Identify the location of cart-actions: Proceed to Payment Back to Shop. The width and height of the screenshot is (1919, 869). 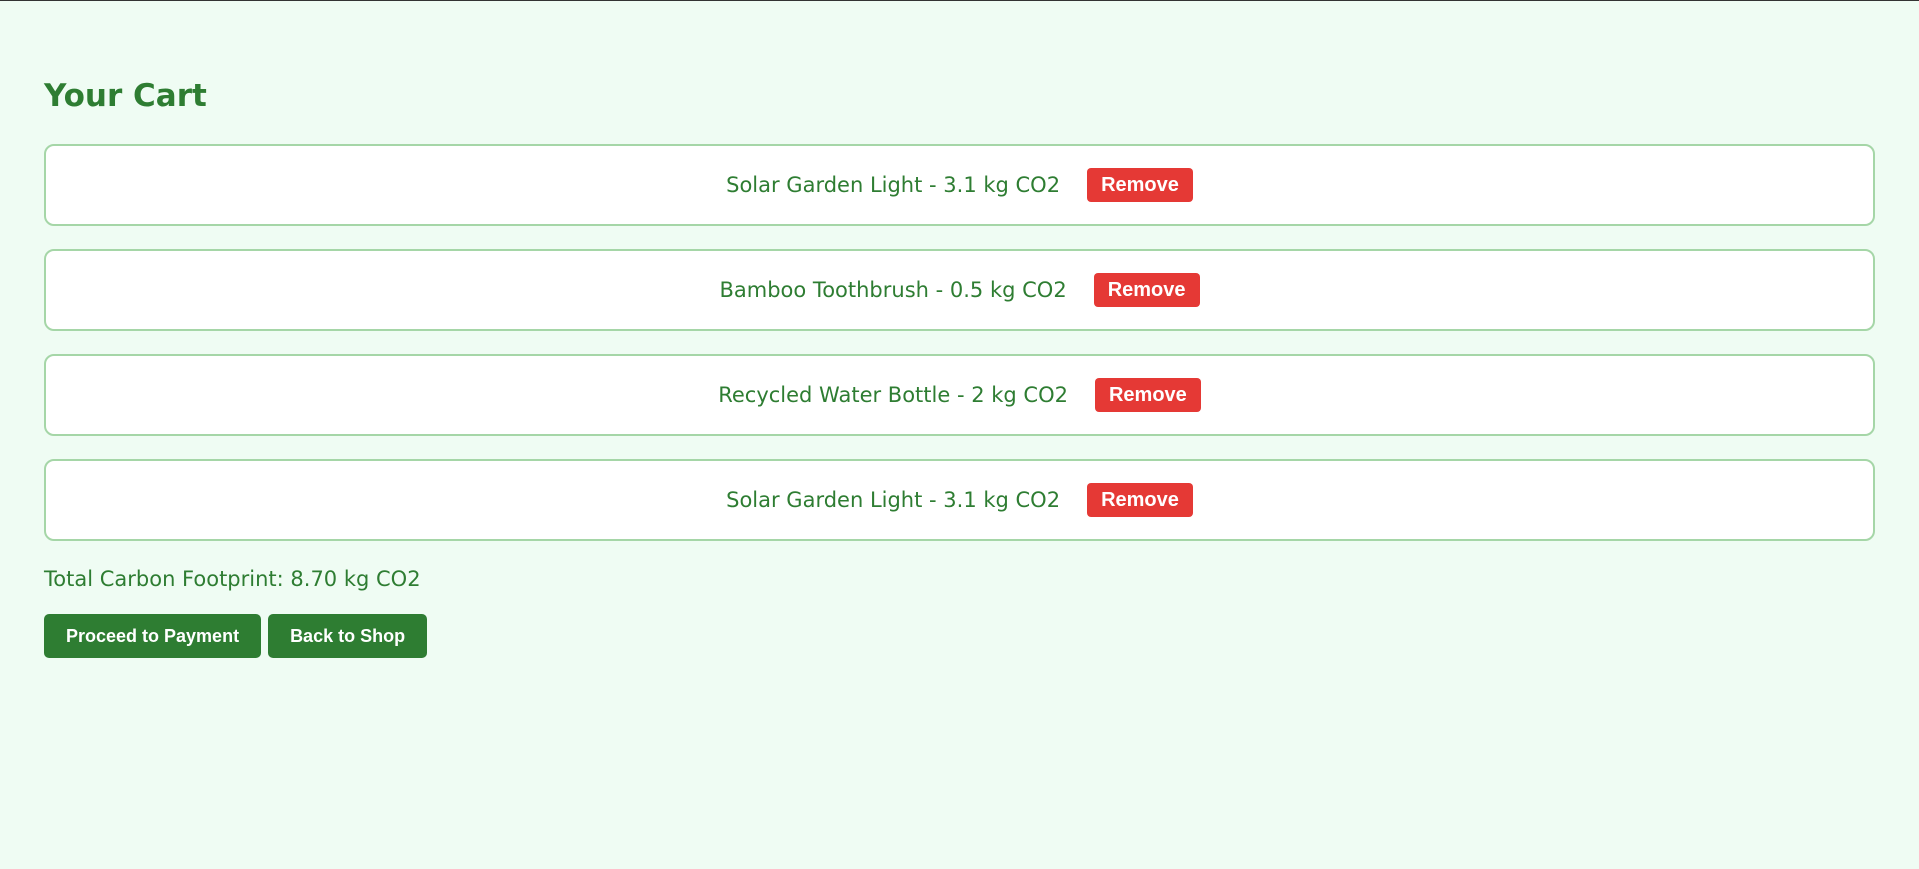
(236, 636).